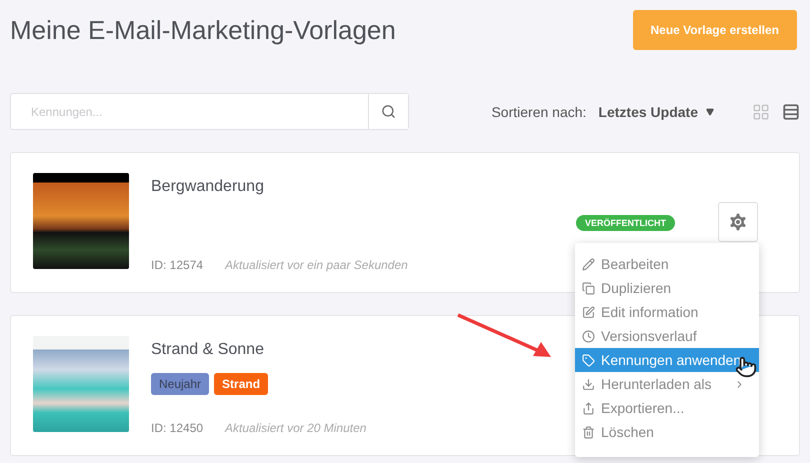  What do you see at coordinates (588, 408) in the screenshot?
I see `export-icon` at bounding box center [588, 408].